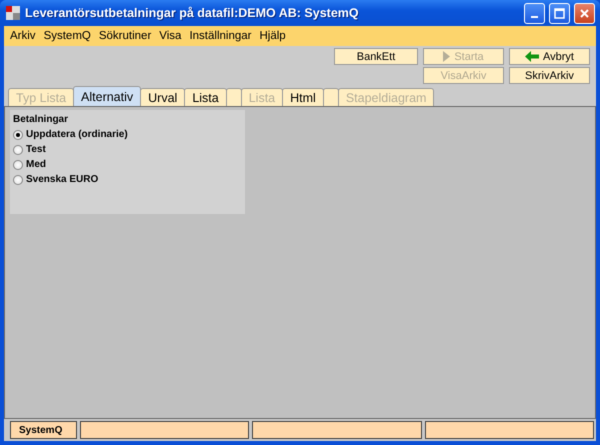  Describe the element at coordinates (163, 97) in the screenshot. I see `tab: Urval` at that location.